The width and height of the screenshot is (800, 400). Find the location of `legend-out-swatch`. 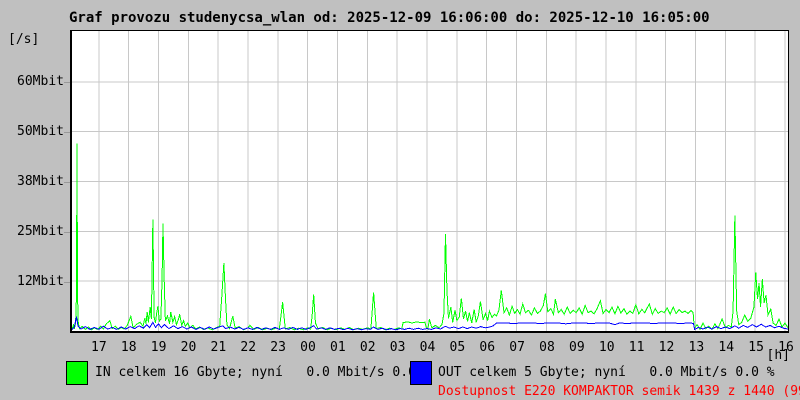

legend-out-swatch is located at coordinates (421, 373).